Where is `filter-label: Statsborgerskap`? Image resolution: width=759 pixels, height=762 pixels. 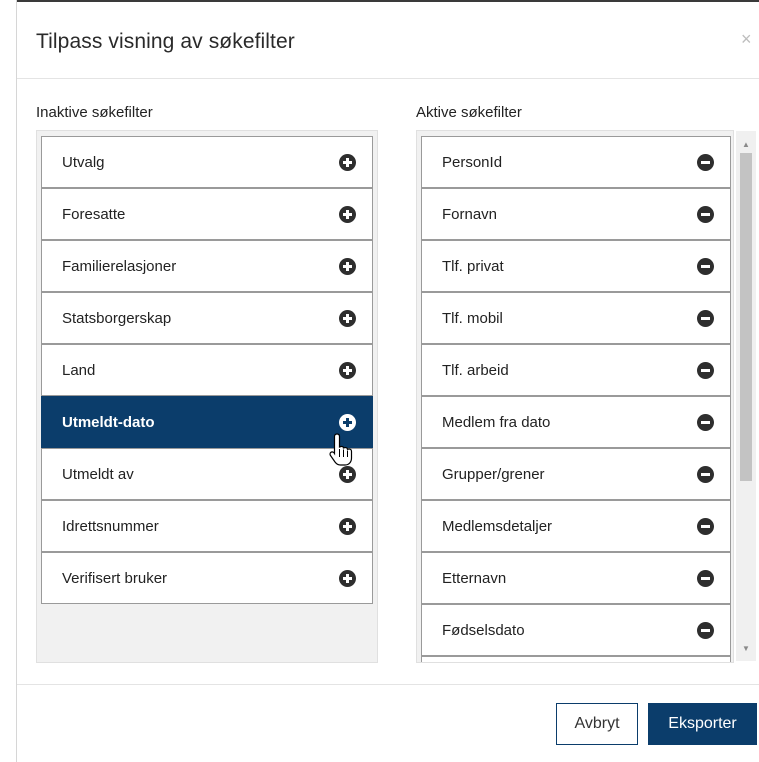 filter-label: Statsborgerskap is located at coordinates (117, 318).